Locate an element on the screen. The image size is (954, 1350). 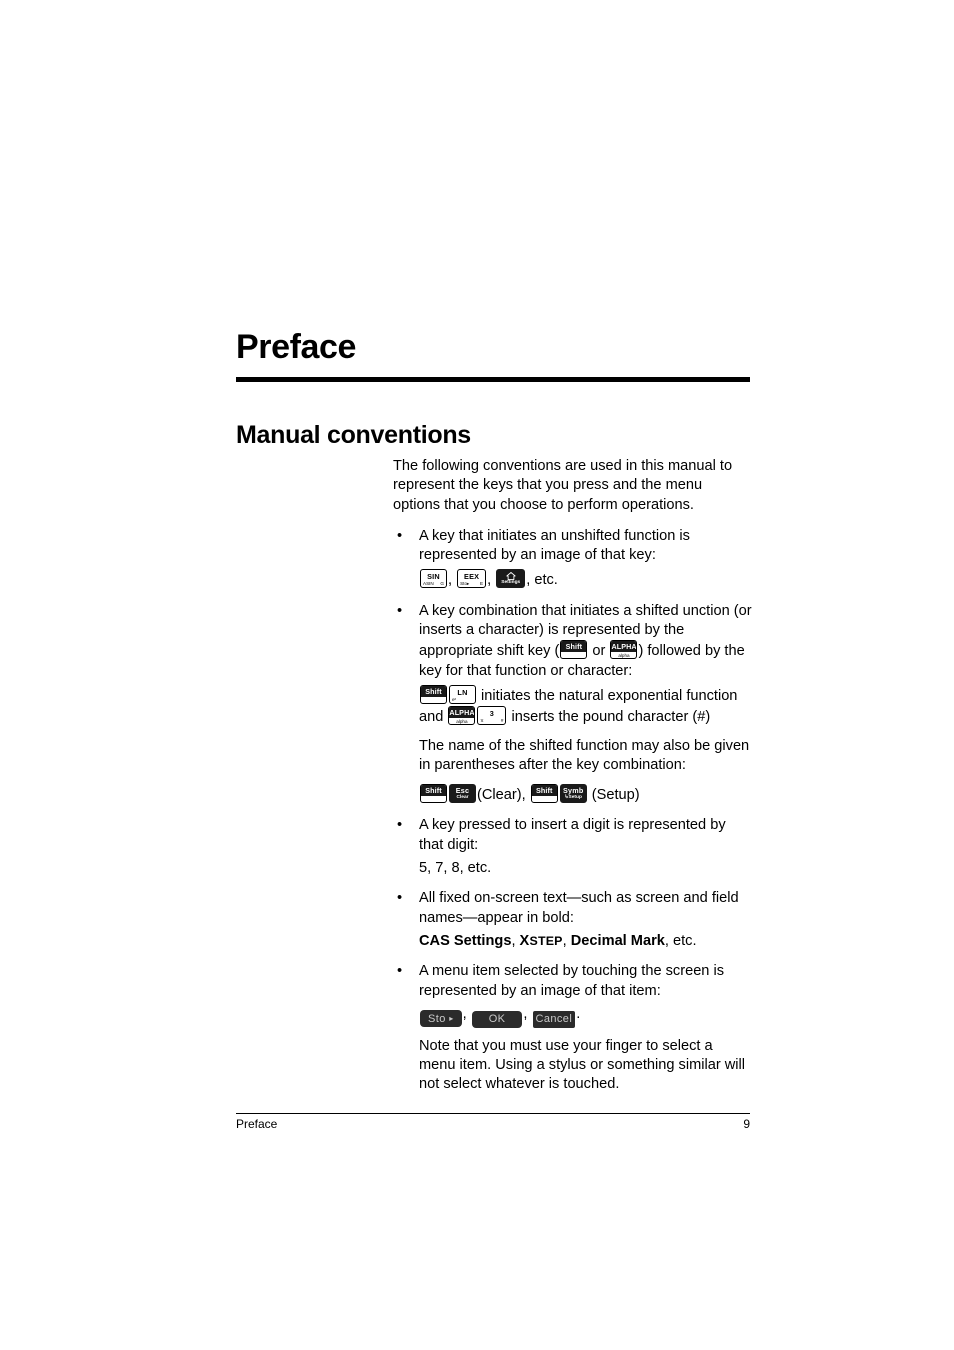
key-sin-label: SIN is located at coordinates (433, 577).